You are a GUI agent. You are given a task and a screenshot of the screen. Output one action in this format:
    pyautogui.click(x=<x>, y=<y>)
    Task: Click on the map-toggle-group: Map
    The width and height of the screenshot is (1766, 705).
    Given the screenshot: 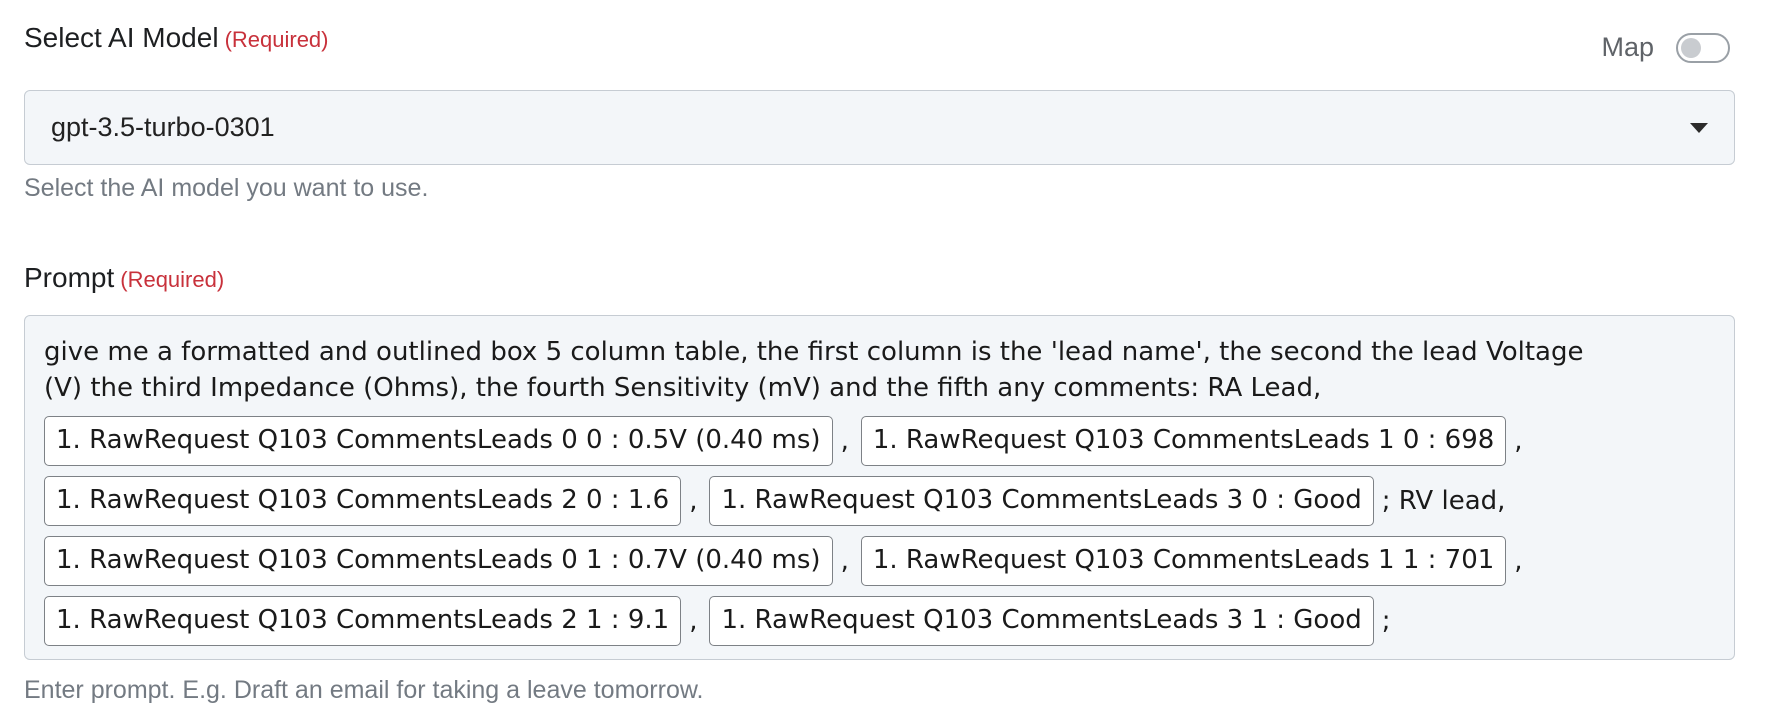 What is the action you would take?
    pyautogui.click(x=1665, y=47)
    